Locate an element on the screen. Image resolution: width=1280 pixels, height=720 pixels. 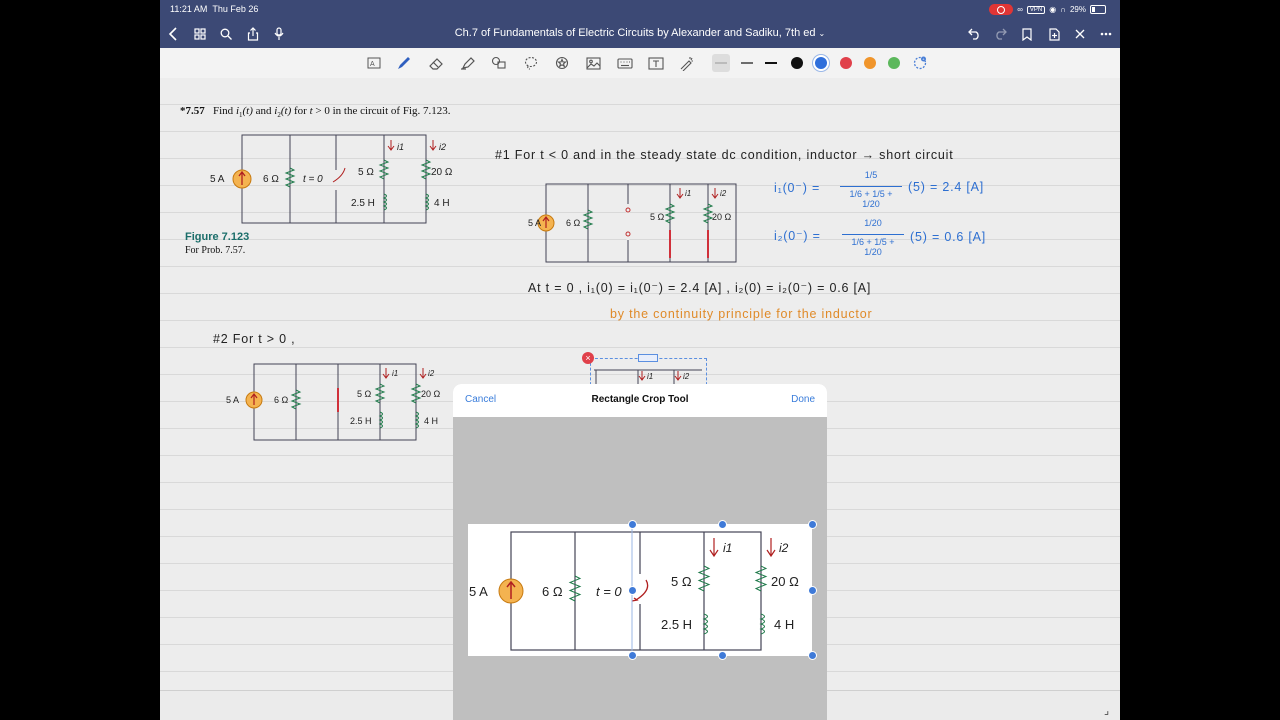
label-2_5h: 2.5 H is located at coordinates (363, 203).